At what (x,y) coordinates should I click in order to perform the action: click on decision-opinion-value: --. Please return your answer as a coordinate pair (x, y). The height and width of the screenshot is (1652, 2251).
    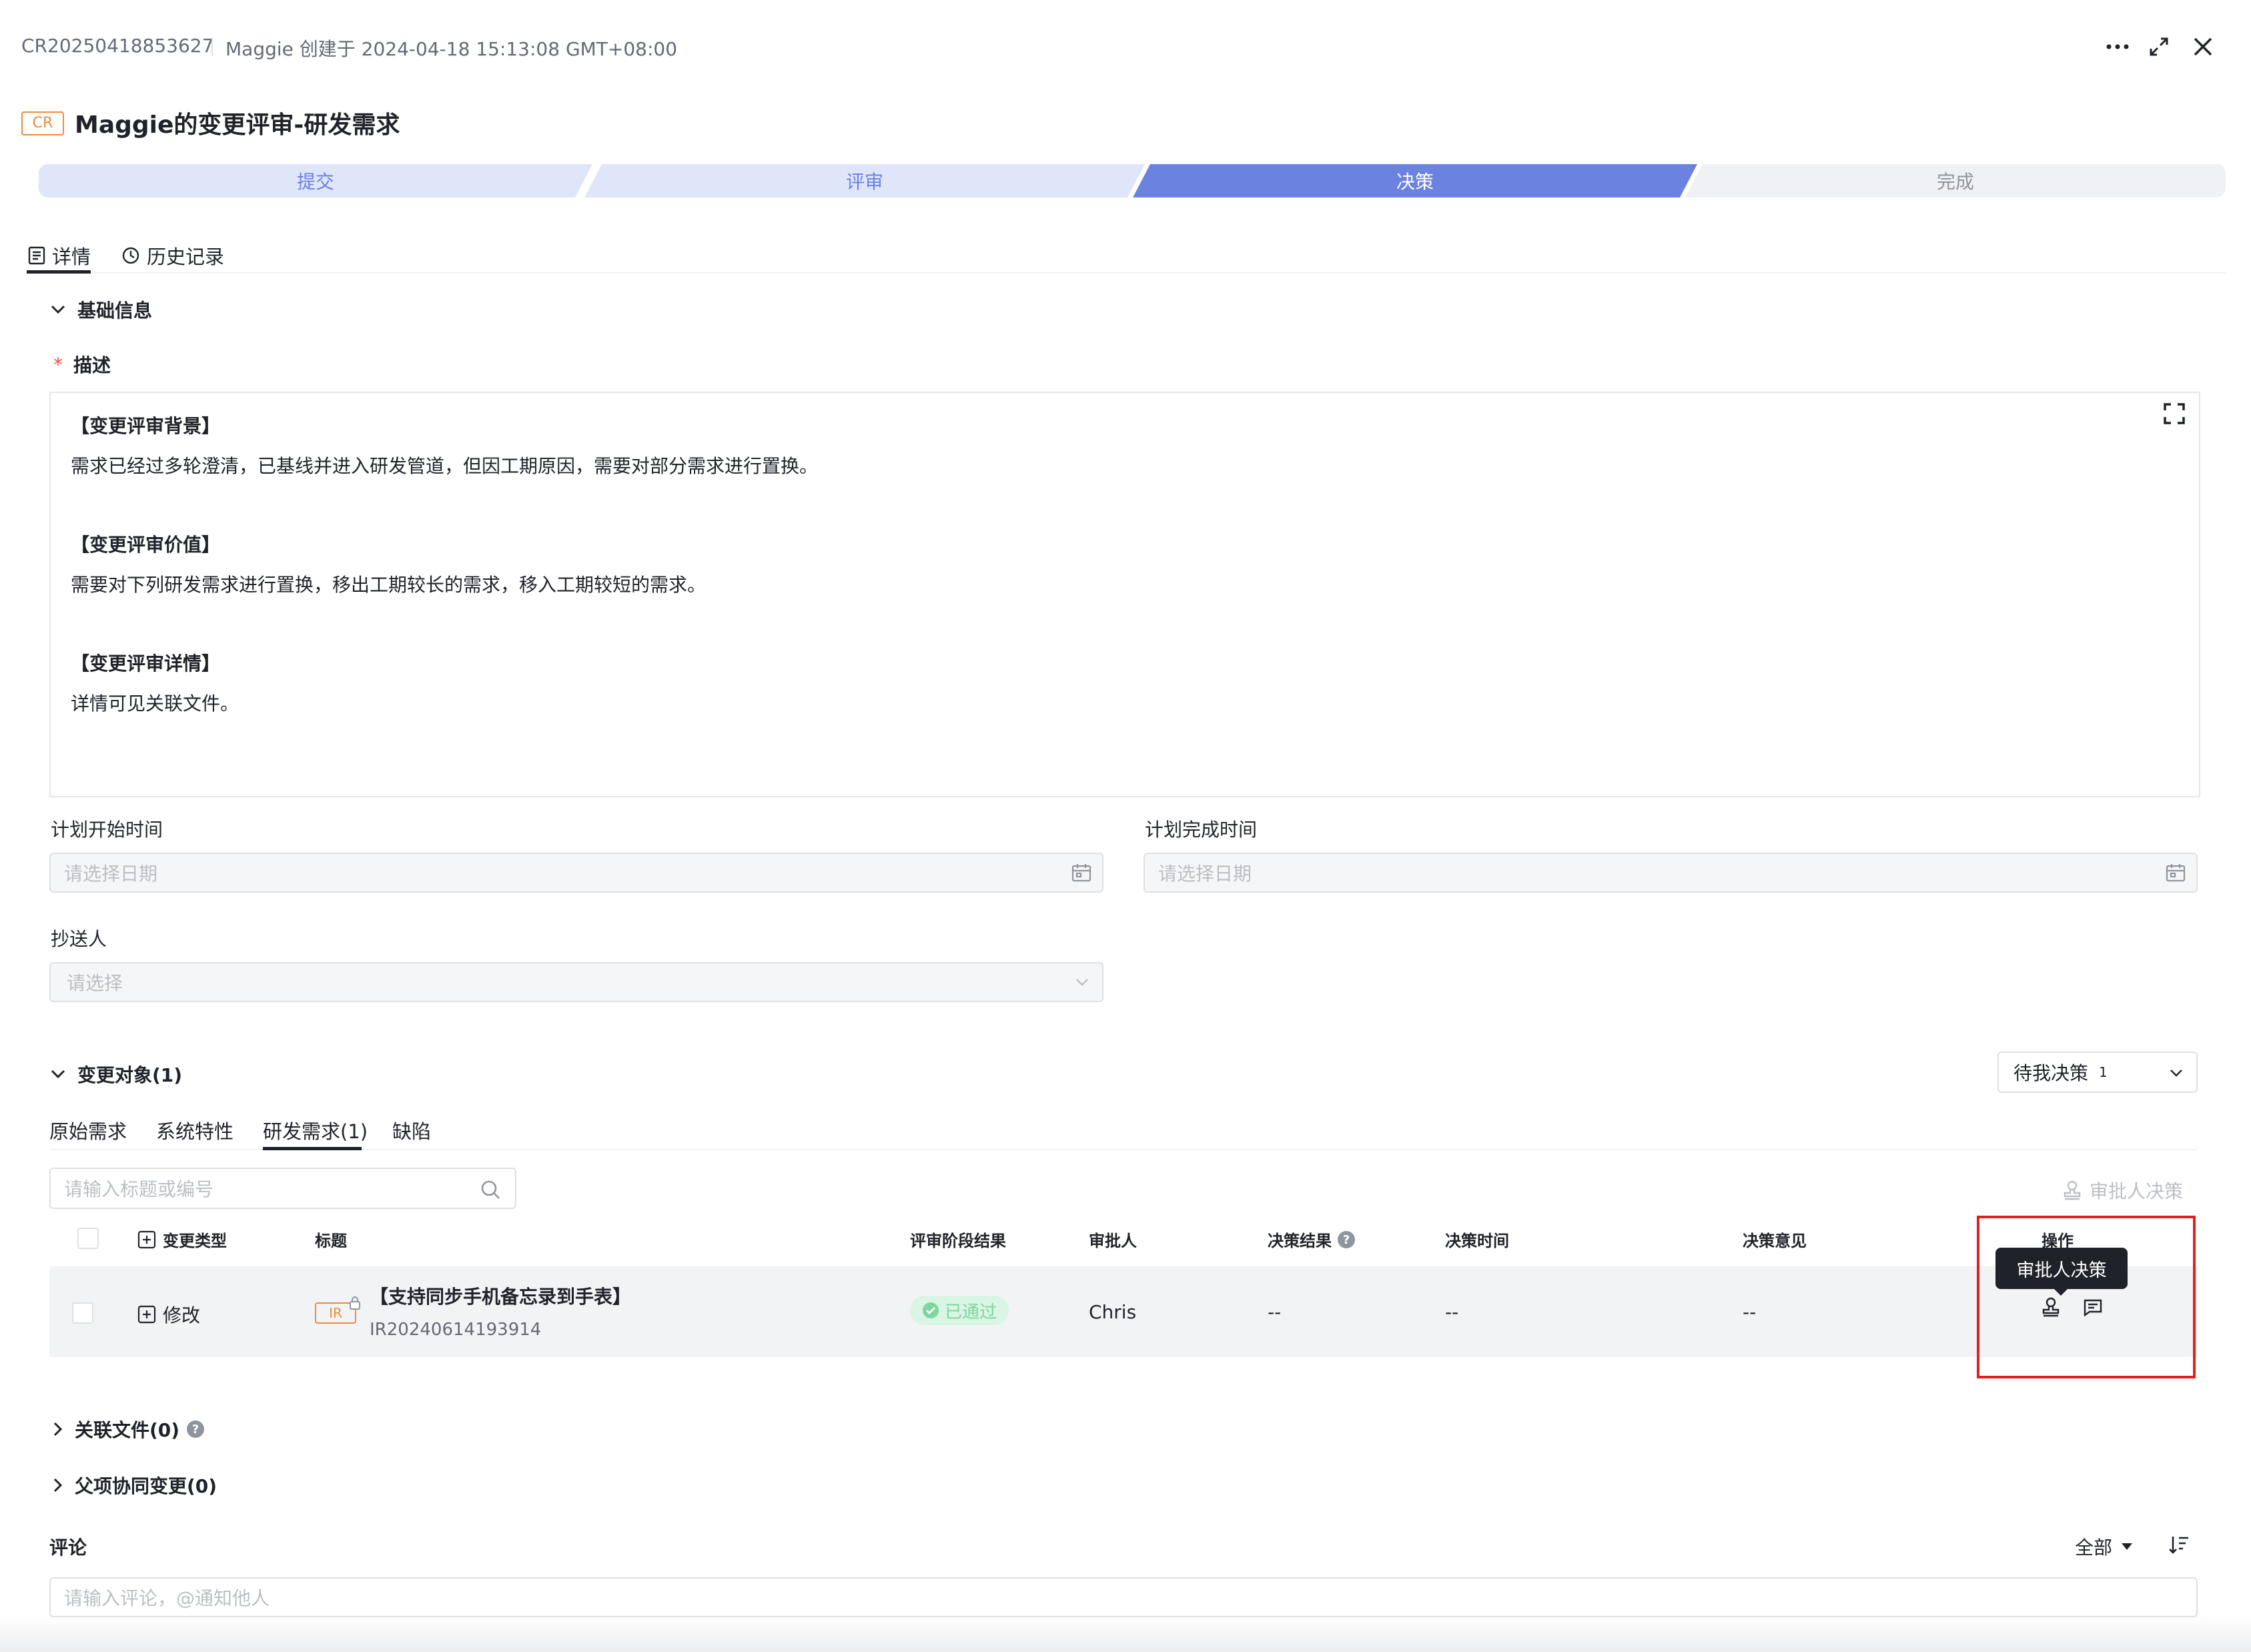
    Looking at the image, I should click on (1750, 1312).